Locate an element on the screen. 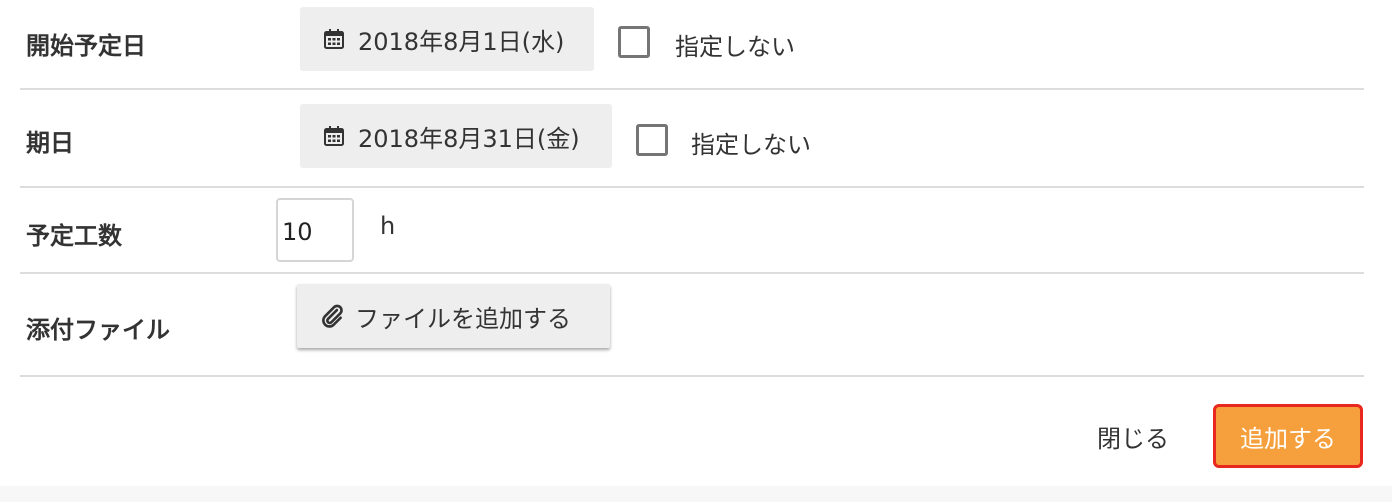 This screenshot has width=1392, height=502. start-date-unset-label: 指定しない is located at coordinates (735, 47).